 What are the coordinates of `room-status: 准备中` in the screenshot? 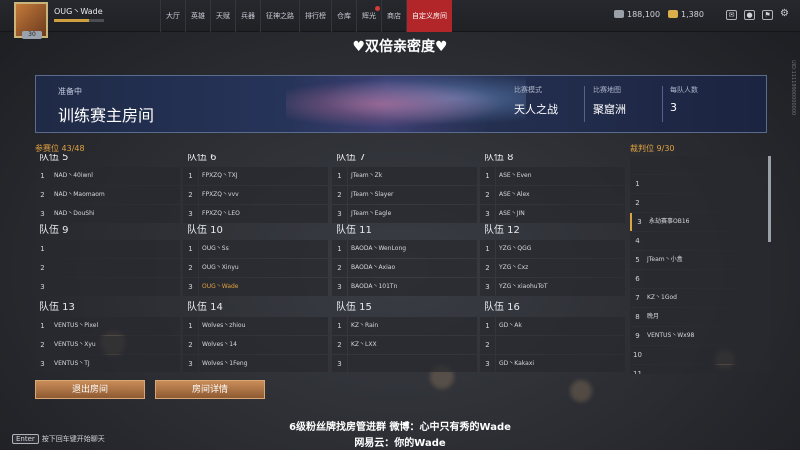 It's located at (70, 91).